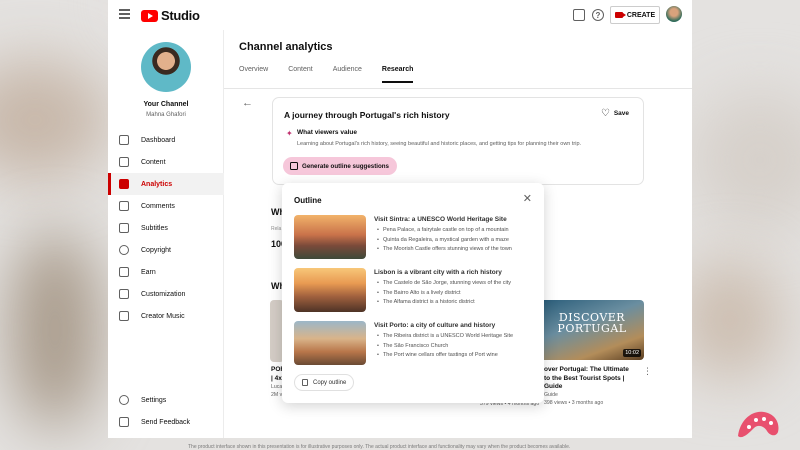 This screenshot has width=800, height=450. Describe the element at coordinates (327, 132) in the screenshot. I see `viewers-value-label: What viewers value` at that location.